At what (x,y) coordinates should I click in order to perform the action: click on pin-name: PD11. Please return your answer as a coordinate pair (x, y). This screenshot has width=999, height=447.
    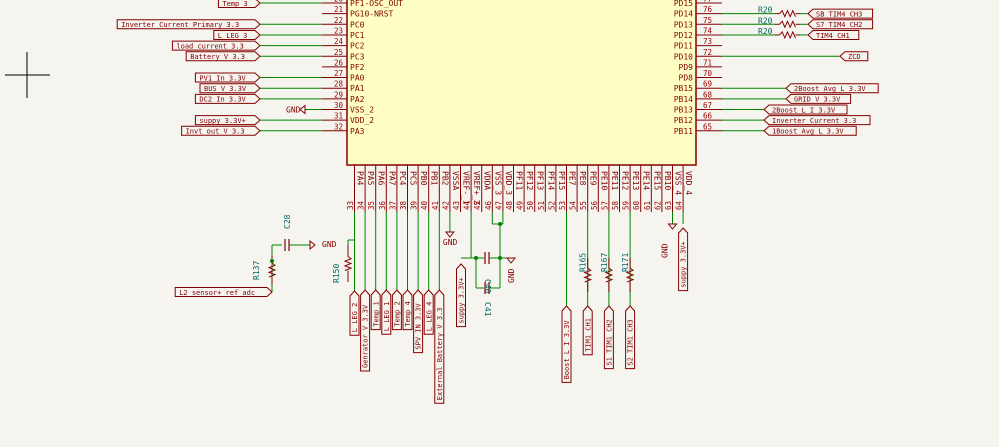
    Looking at the image, I should click on (683, 46).